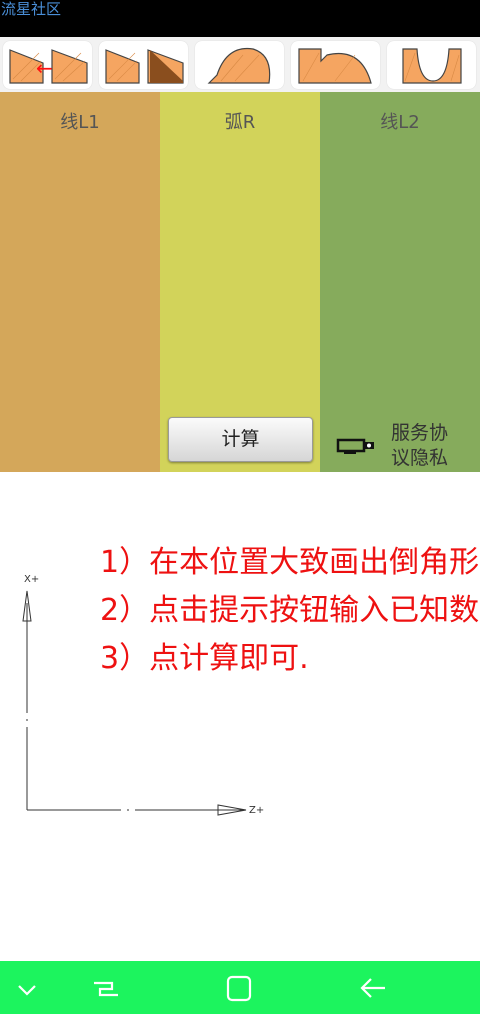 The width and height of the screenshot is (480, 1014). What do you see at coordinates (146, 697) in the screenshot?
I see `drawing-axes: X+ Z+` at bounding box center [146, 697].